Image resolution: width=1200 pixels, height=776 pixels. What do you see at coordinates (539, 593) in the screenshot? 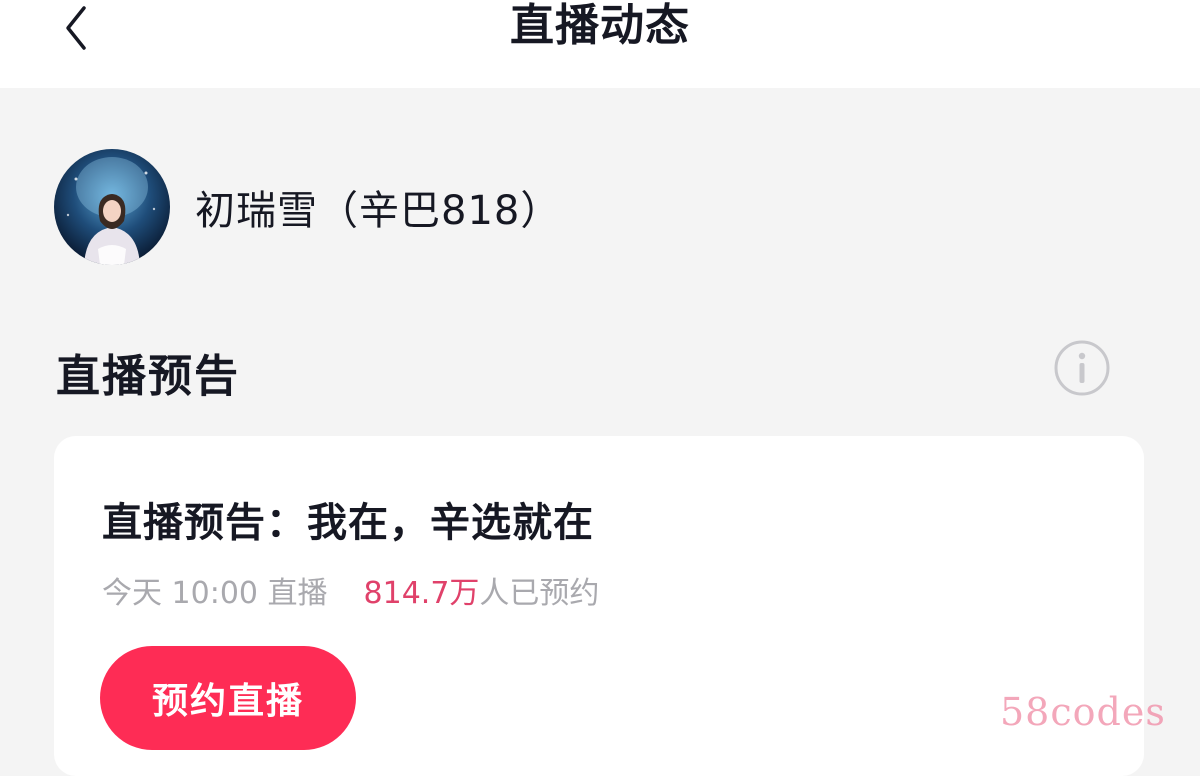
I see `reservation-count-label: 人已预约` at bounding box center [539, 593].